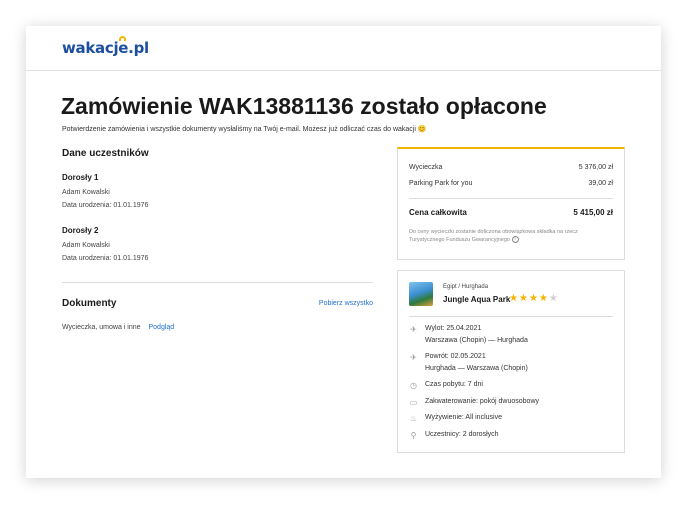 The height and width of the screenshot is (505, 687). Describe the element at coordinates (515, 240) in the screenshot. I see `info-icon: i` at that location.